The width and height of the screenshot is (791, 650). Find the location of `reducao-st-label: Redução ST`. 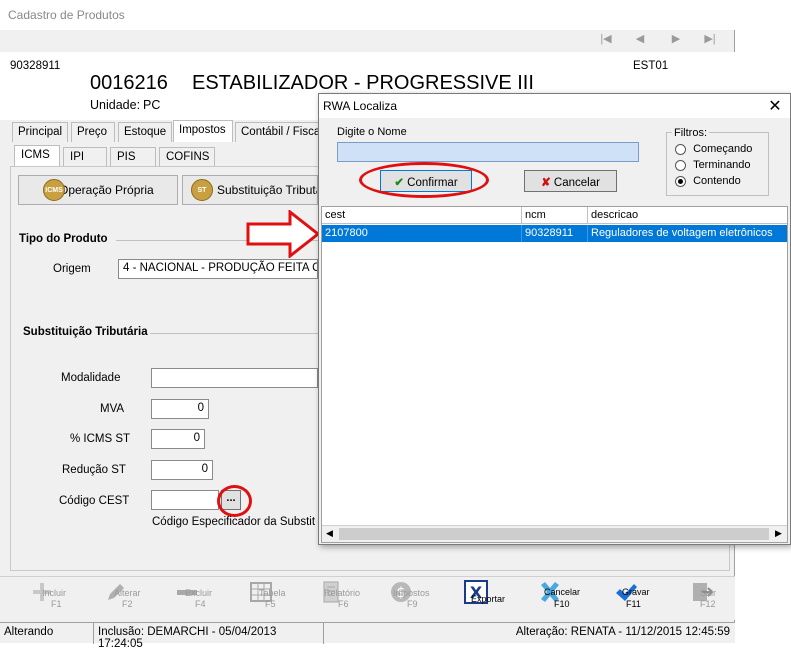

reducao-st-label: Redução ST is located at coordinates (94, 470).